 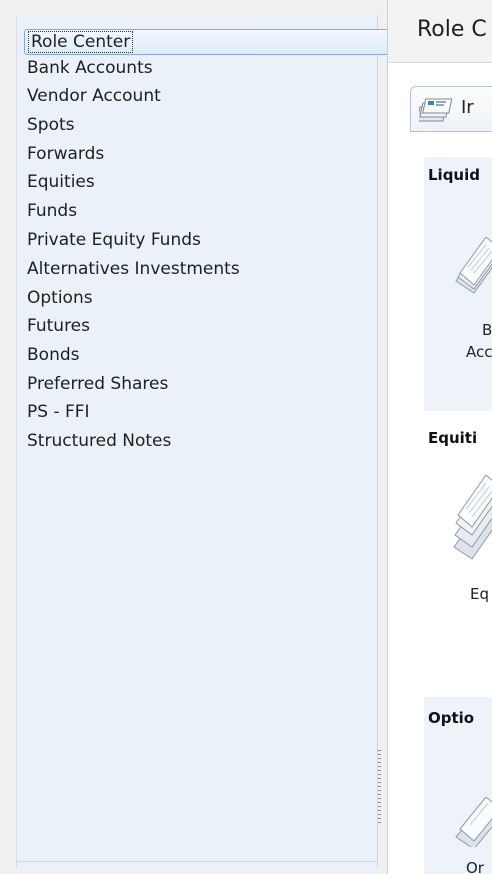 I want to click on nav-item-spots: Spots, so click(x=47, y=125).